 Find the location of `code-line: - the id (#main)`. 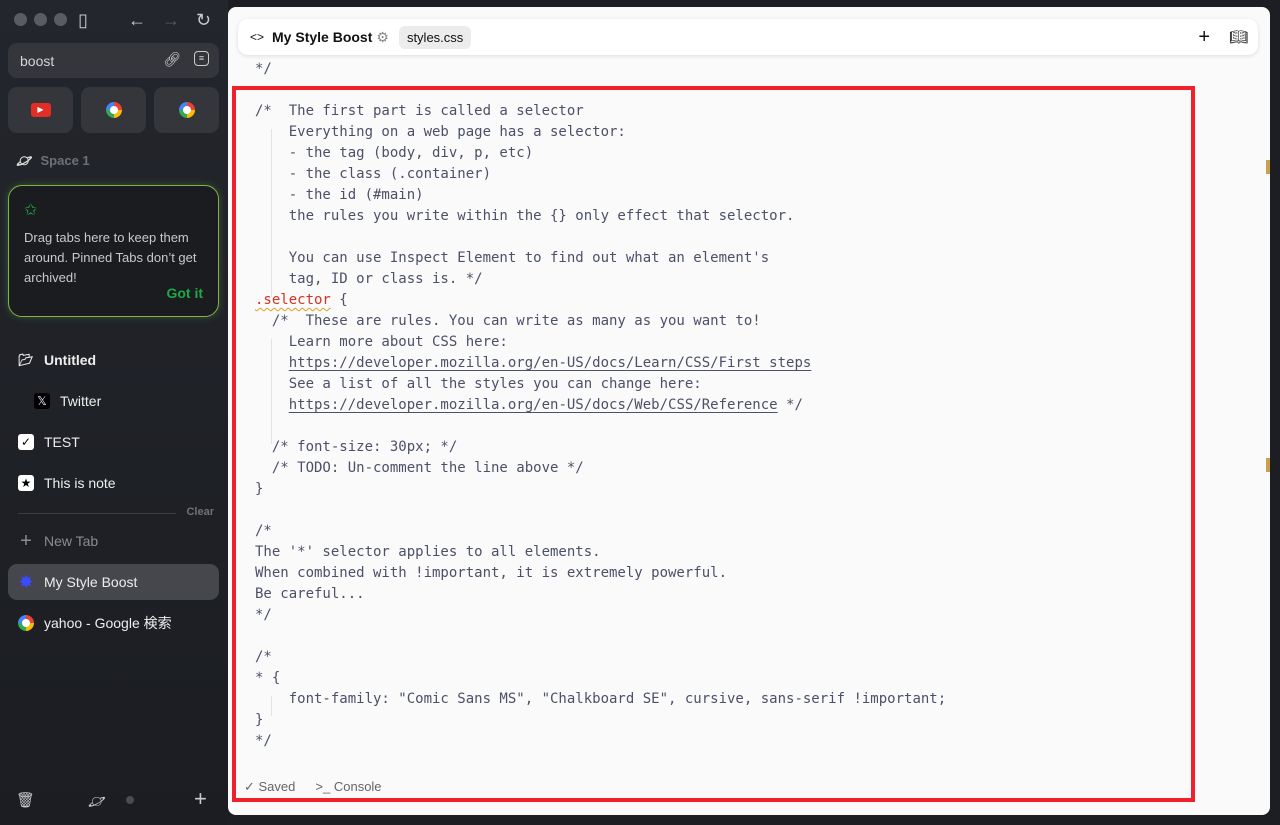

code-line: - the id (#main) is located at coordinates (600, 195).